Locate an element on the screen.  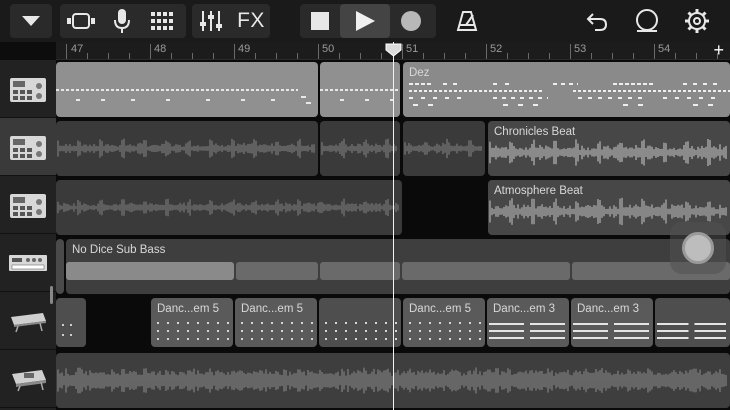
live-loops-grid-button is located at coordinates (162, 21).